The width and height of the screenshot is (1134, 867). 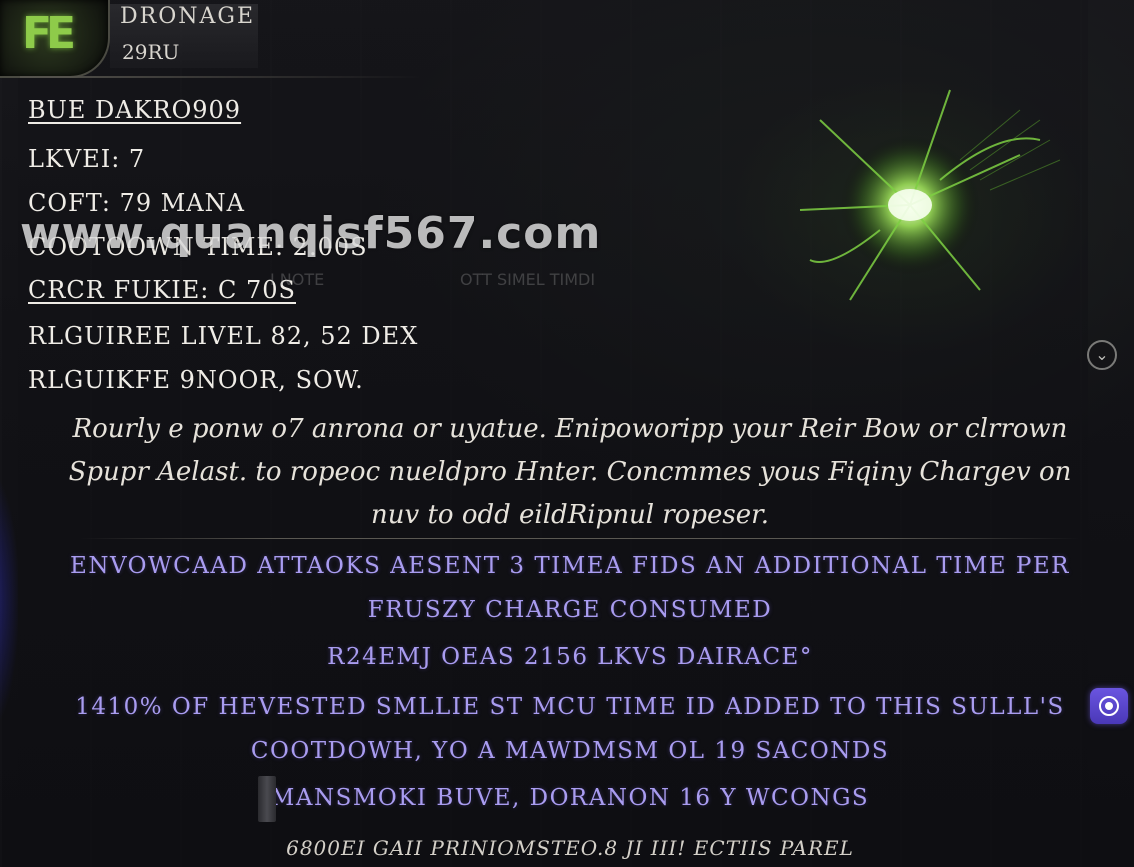 I want to click on assist-lens-dot, so click(x=1109, y=706).